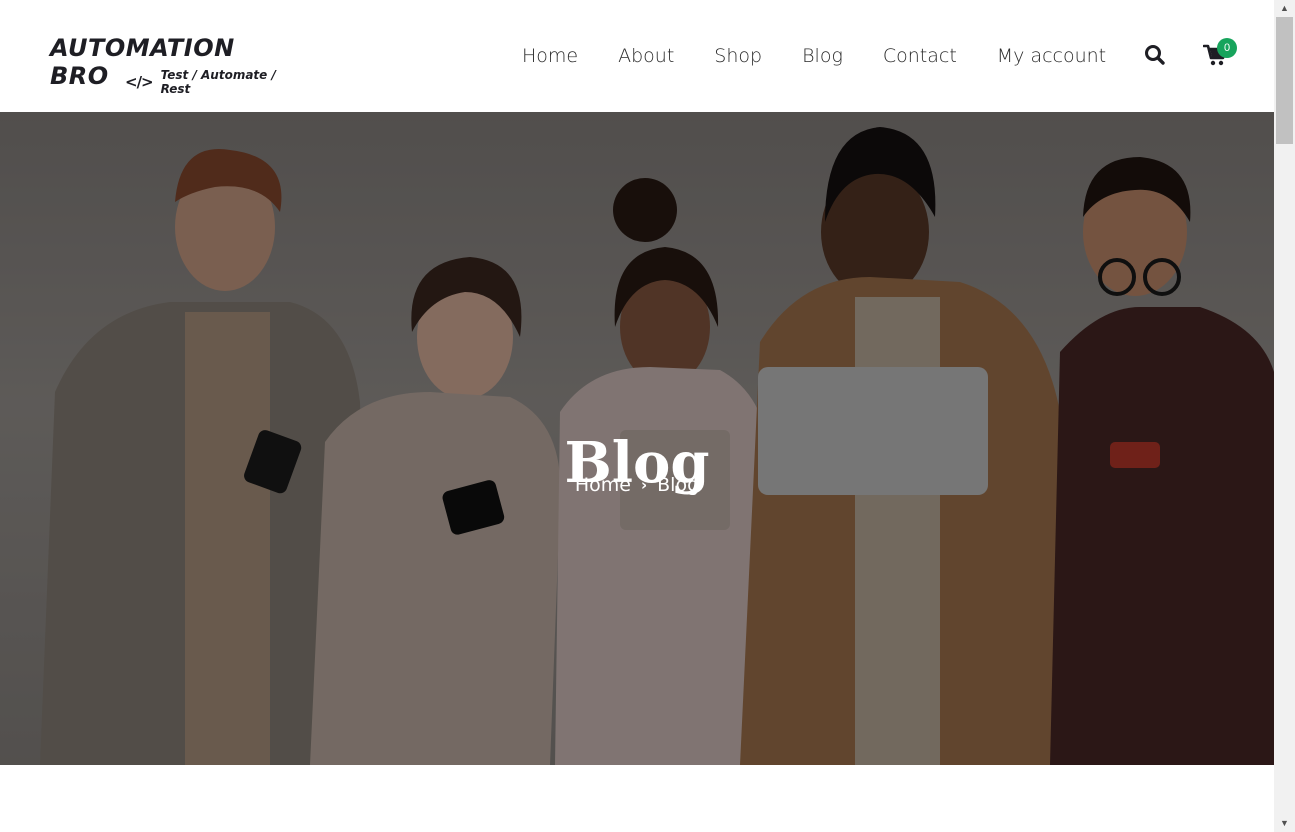  Describe the element at coordinates (1284, 823) in the screenshot. I see `scroll-down-arrow-icon: ▼` at that location.